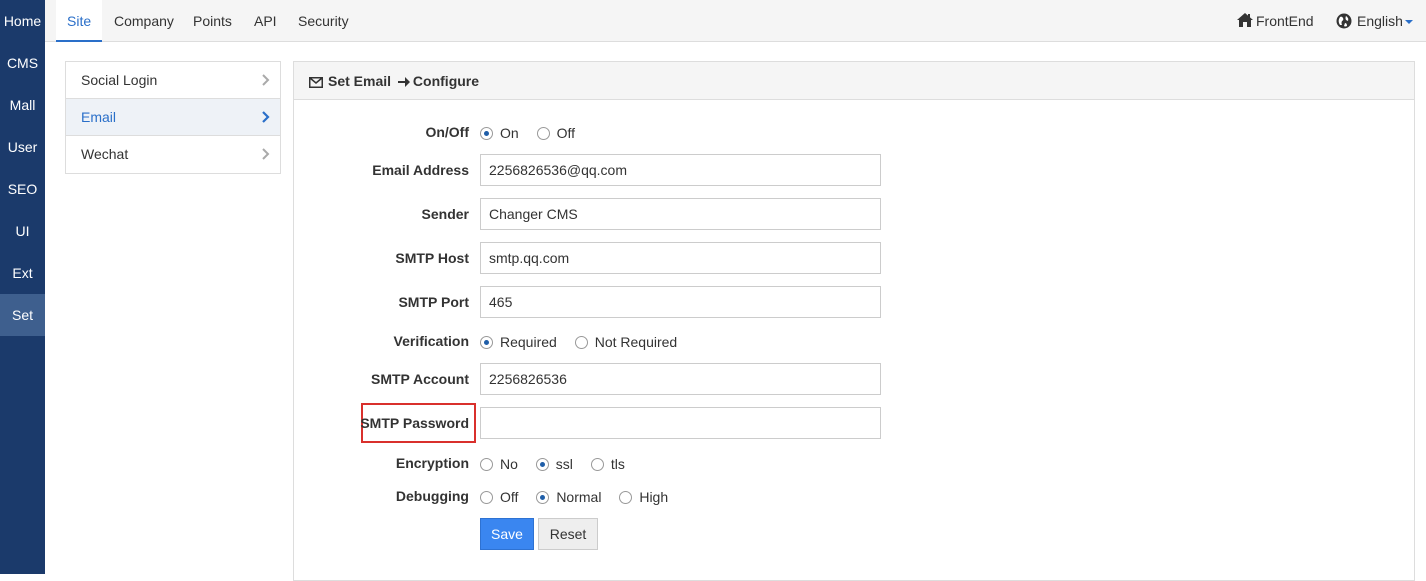 This screenshot has height=581, width=1426. What do you see at coordinates (432, 258) in the screenshot?
I see `smtp-host-label: SMTP Host` at bounding box center [432, 258].